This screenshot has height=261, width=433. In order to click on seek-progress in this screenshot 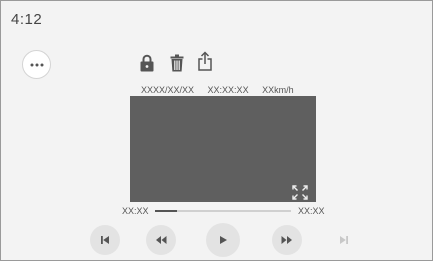, I will do `click(166, 211)`.